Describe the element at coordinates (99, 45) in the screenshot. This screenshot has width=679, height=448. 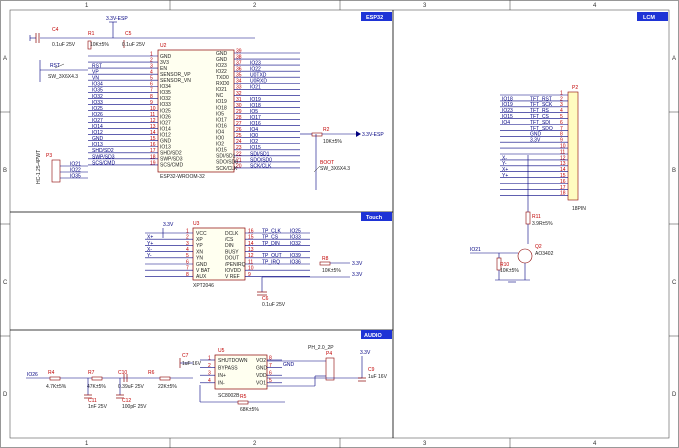
I see `r1-value: 10K±5%` at that location.